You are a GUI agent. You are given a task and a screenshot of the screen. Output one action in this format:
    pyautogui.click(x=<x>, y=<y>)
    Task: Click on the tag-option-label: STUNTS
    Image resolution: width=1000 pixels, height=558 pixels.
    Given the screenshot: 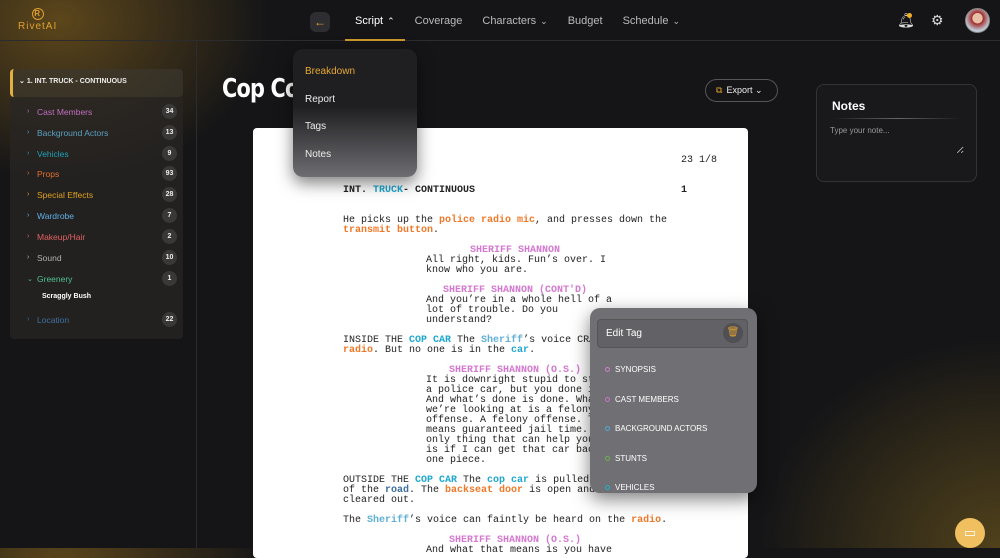 What is the action you would take?
    pyautogui.click(x=631, y=458)
    